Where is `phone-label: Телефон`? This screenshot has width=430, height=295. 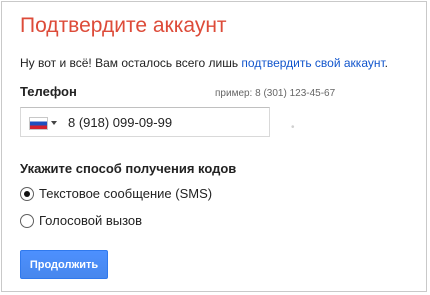 phone-label: Телефон is located at coordinates (48, 91).